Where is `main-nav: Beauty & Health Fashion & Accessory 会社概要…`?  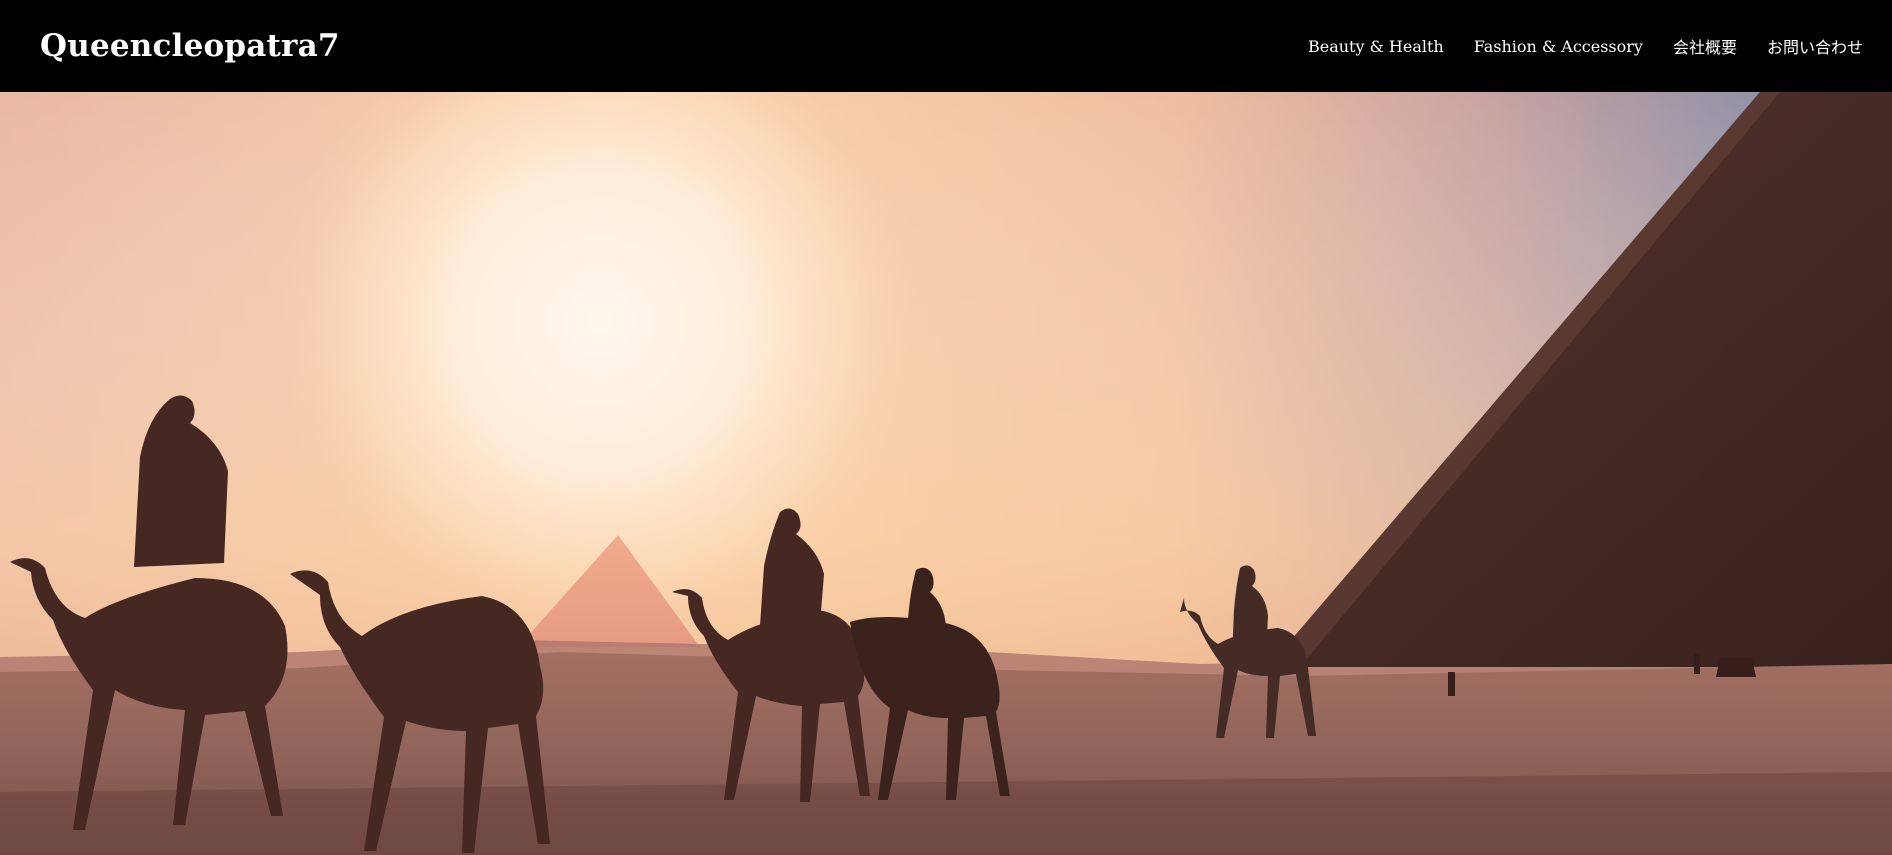 main-nav: Beauty & Health Fashion & Accessory 会社概要… is located at coordinates (1585, 46).